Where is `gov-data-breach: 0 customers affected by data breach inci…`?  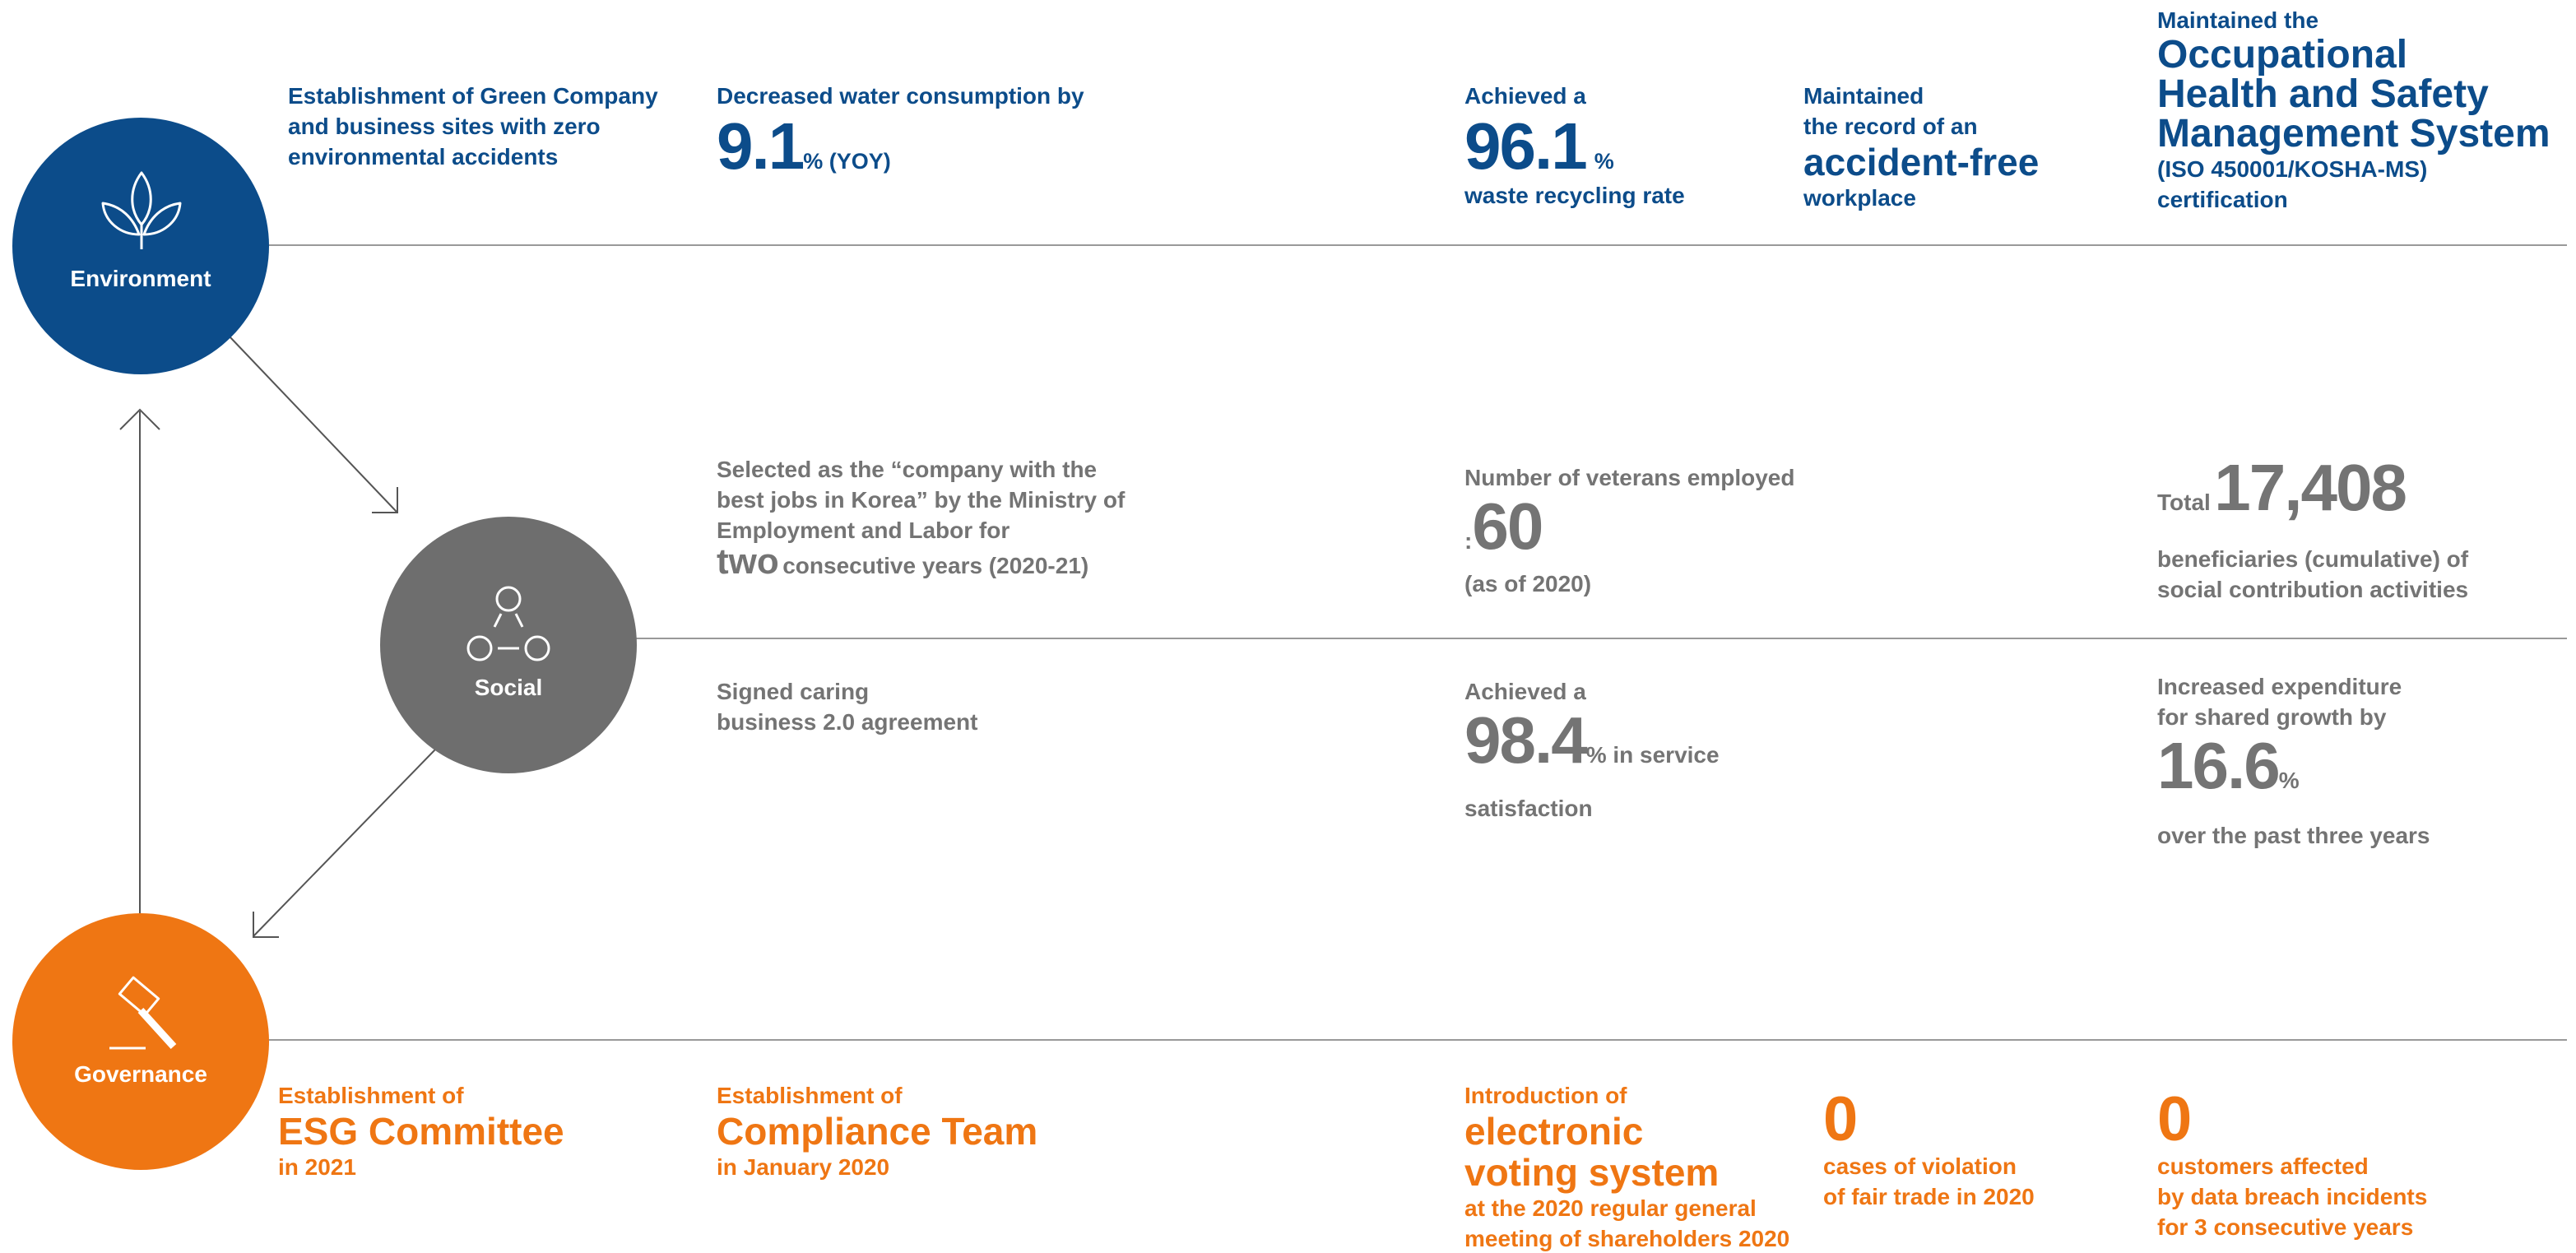 gov-data-breach: 0 customers affected by data breach inci… is located at coordinates (2292, 1162).